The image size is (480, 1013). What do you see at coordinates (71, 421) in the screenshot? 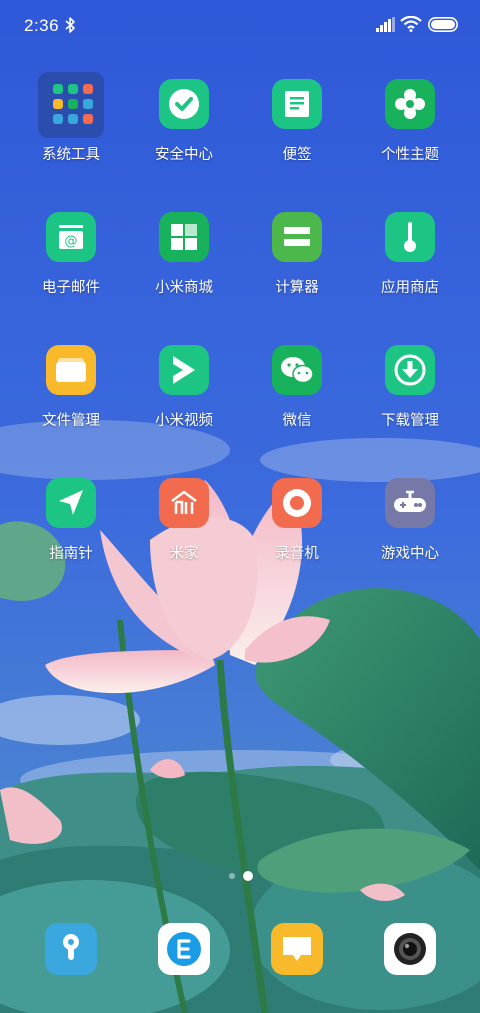
I see `app-label: 文件管理` at bounding box center [71, 421].